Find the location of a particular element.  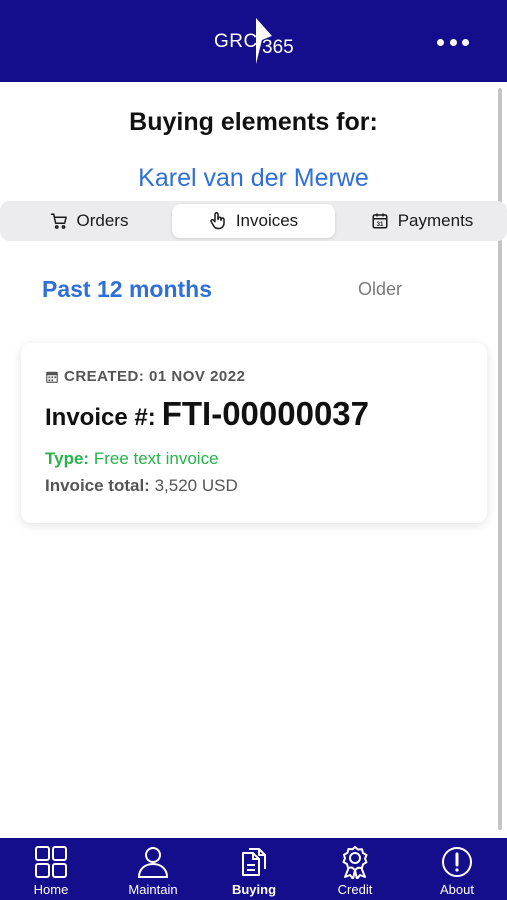

invoice-number: FTI-00000037 is located at coordinates (265, 413).